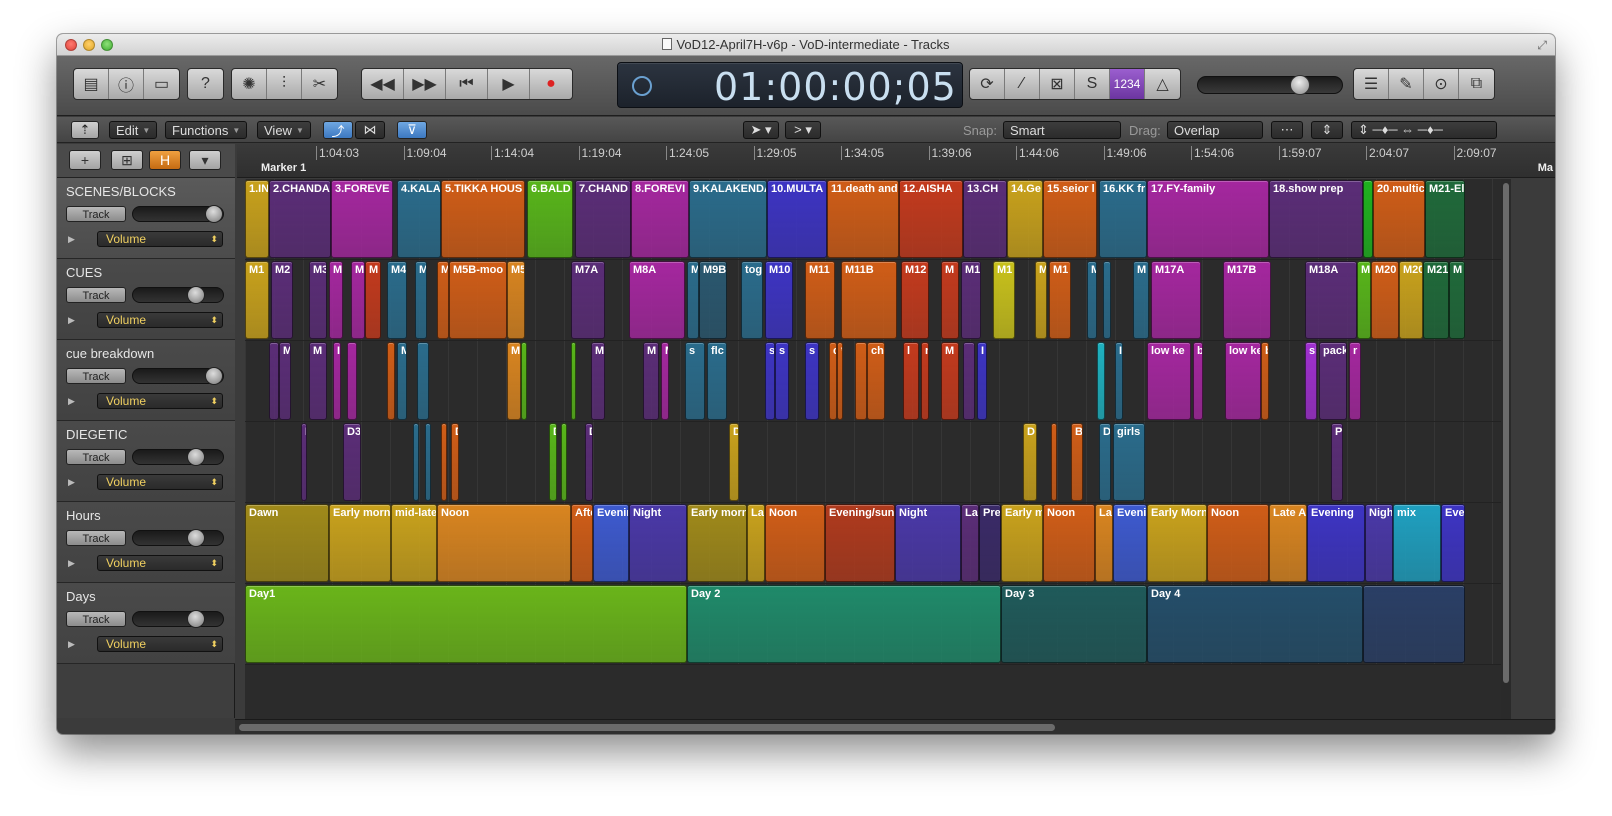 Image resolution: width=1612 pixels, height=816 pixels. Describe the element at coordinates (318, 300) in the screenshot. I see `region: M3` at that location.